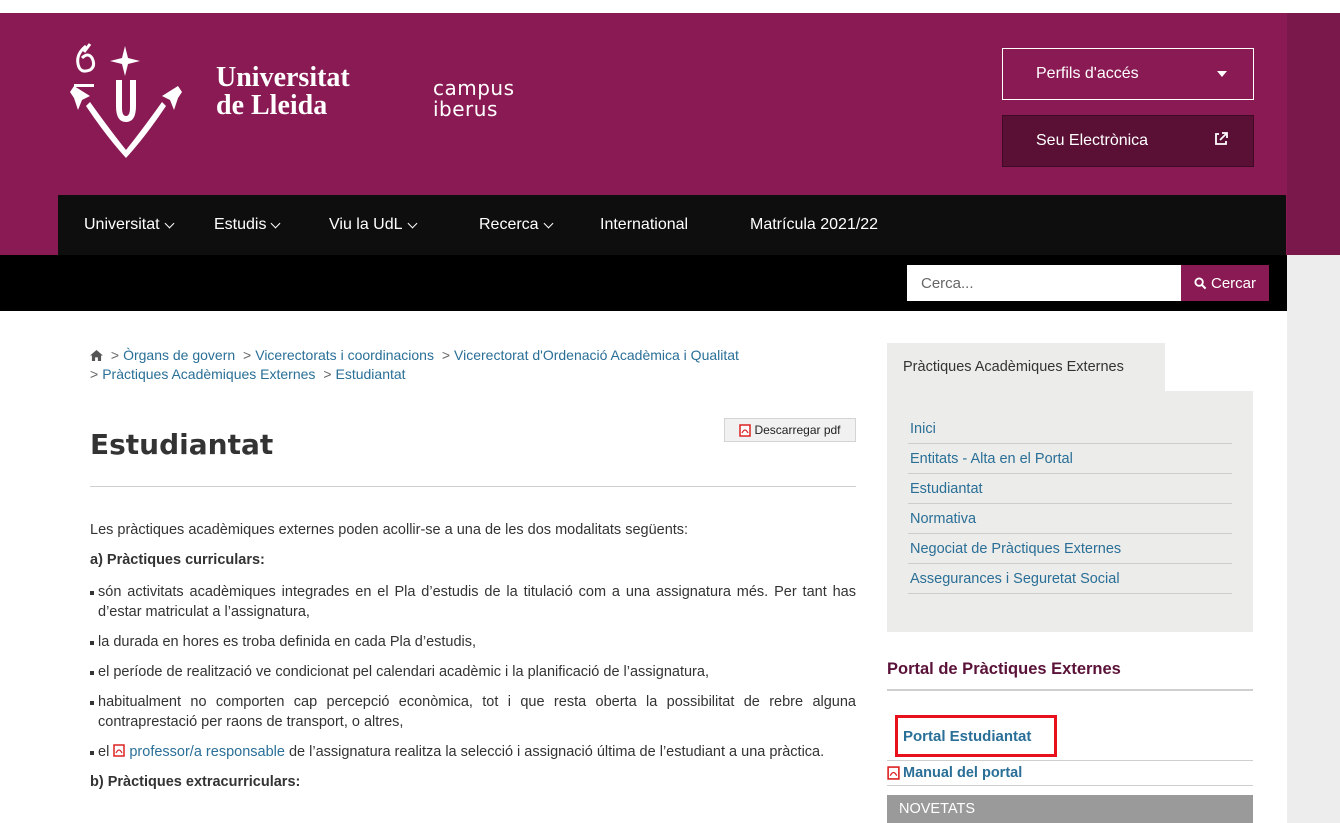 This screenshot has width=1340, height=823. Describe the element at coordinates (1070, 809) in the screenshot. I see `novetats-heading: NOVETATS` at that location.